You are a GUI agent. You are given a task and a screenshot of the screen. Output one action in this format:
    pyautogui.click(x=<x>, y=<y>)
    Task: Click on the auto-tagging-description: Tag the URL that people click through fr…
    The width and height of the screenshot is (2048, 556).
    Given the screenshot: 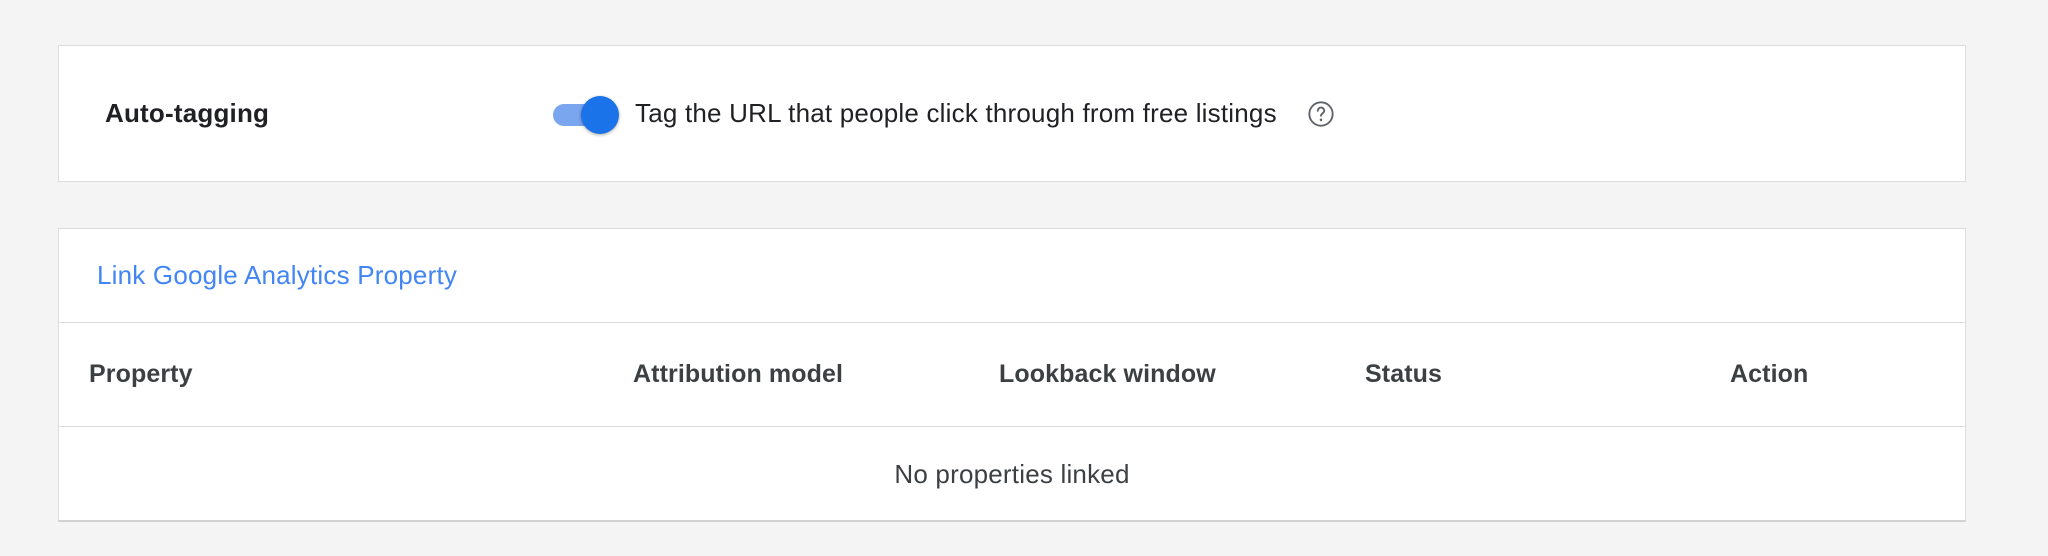 What is the action you would take?
    pyautogui.click(x=956, y=113)
    